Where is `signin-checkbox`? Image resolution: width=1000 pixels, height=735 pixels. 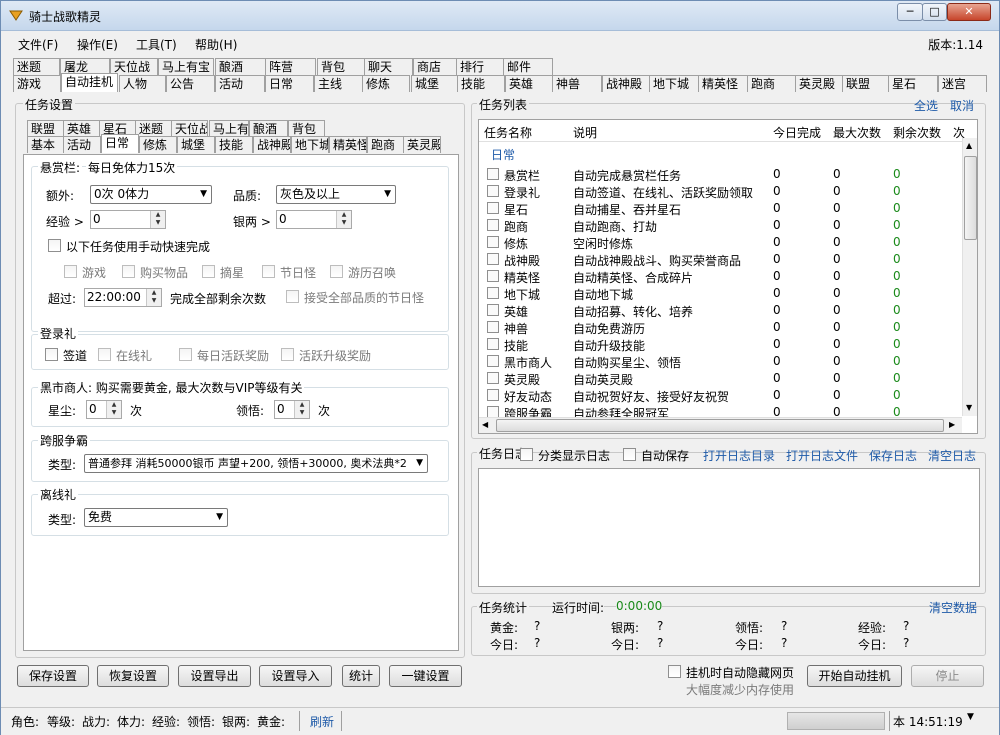
signin-checkbox is located at coordinates (51, 354).